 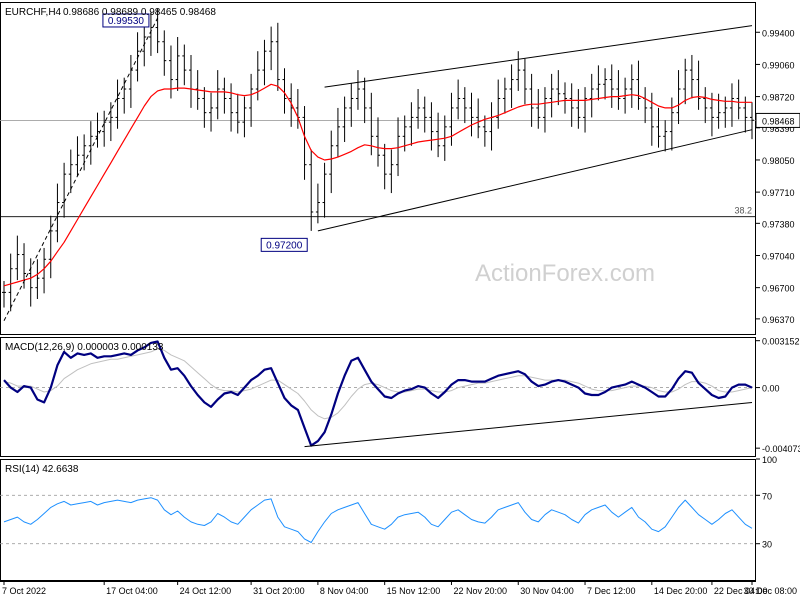 I want to click on ohlc-readout: 0.98686 0.98689 0.98465 0.98468, so click(x=139, y=12).